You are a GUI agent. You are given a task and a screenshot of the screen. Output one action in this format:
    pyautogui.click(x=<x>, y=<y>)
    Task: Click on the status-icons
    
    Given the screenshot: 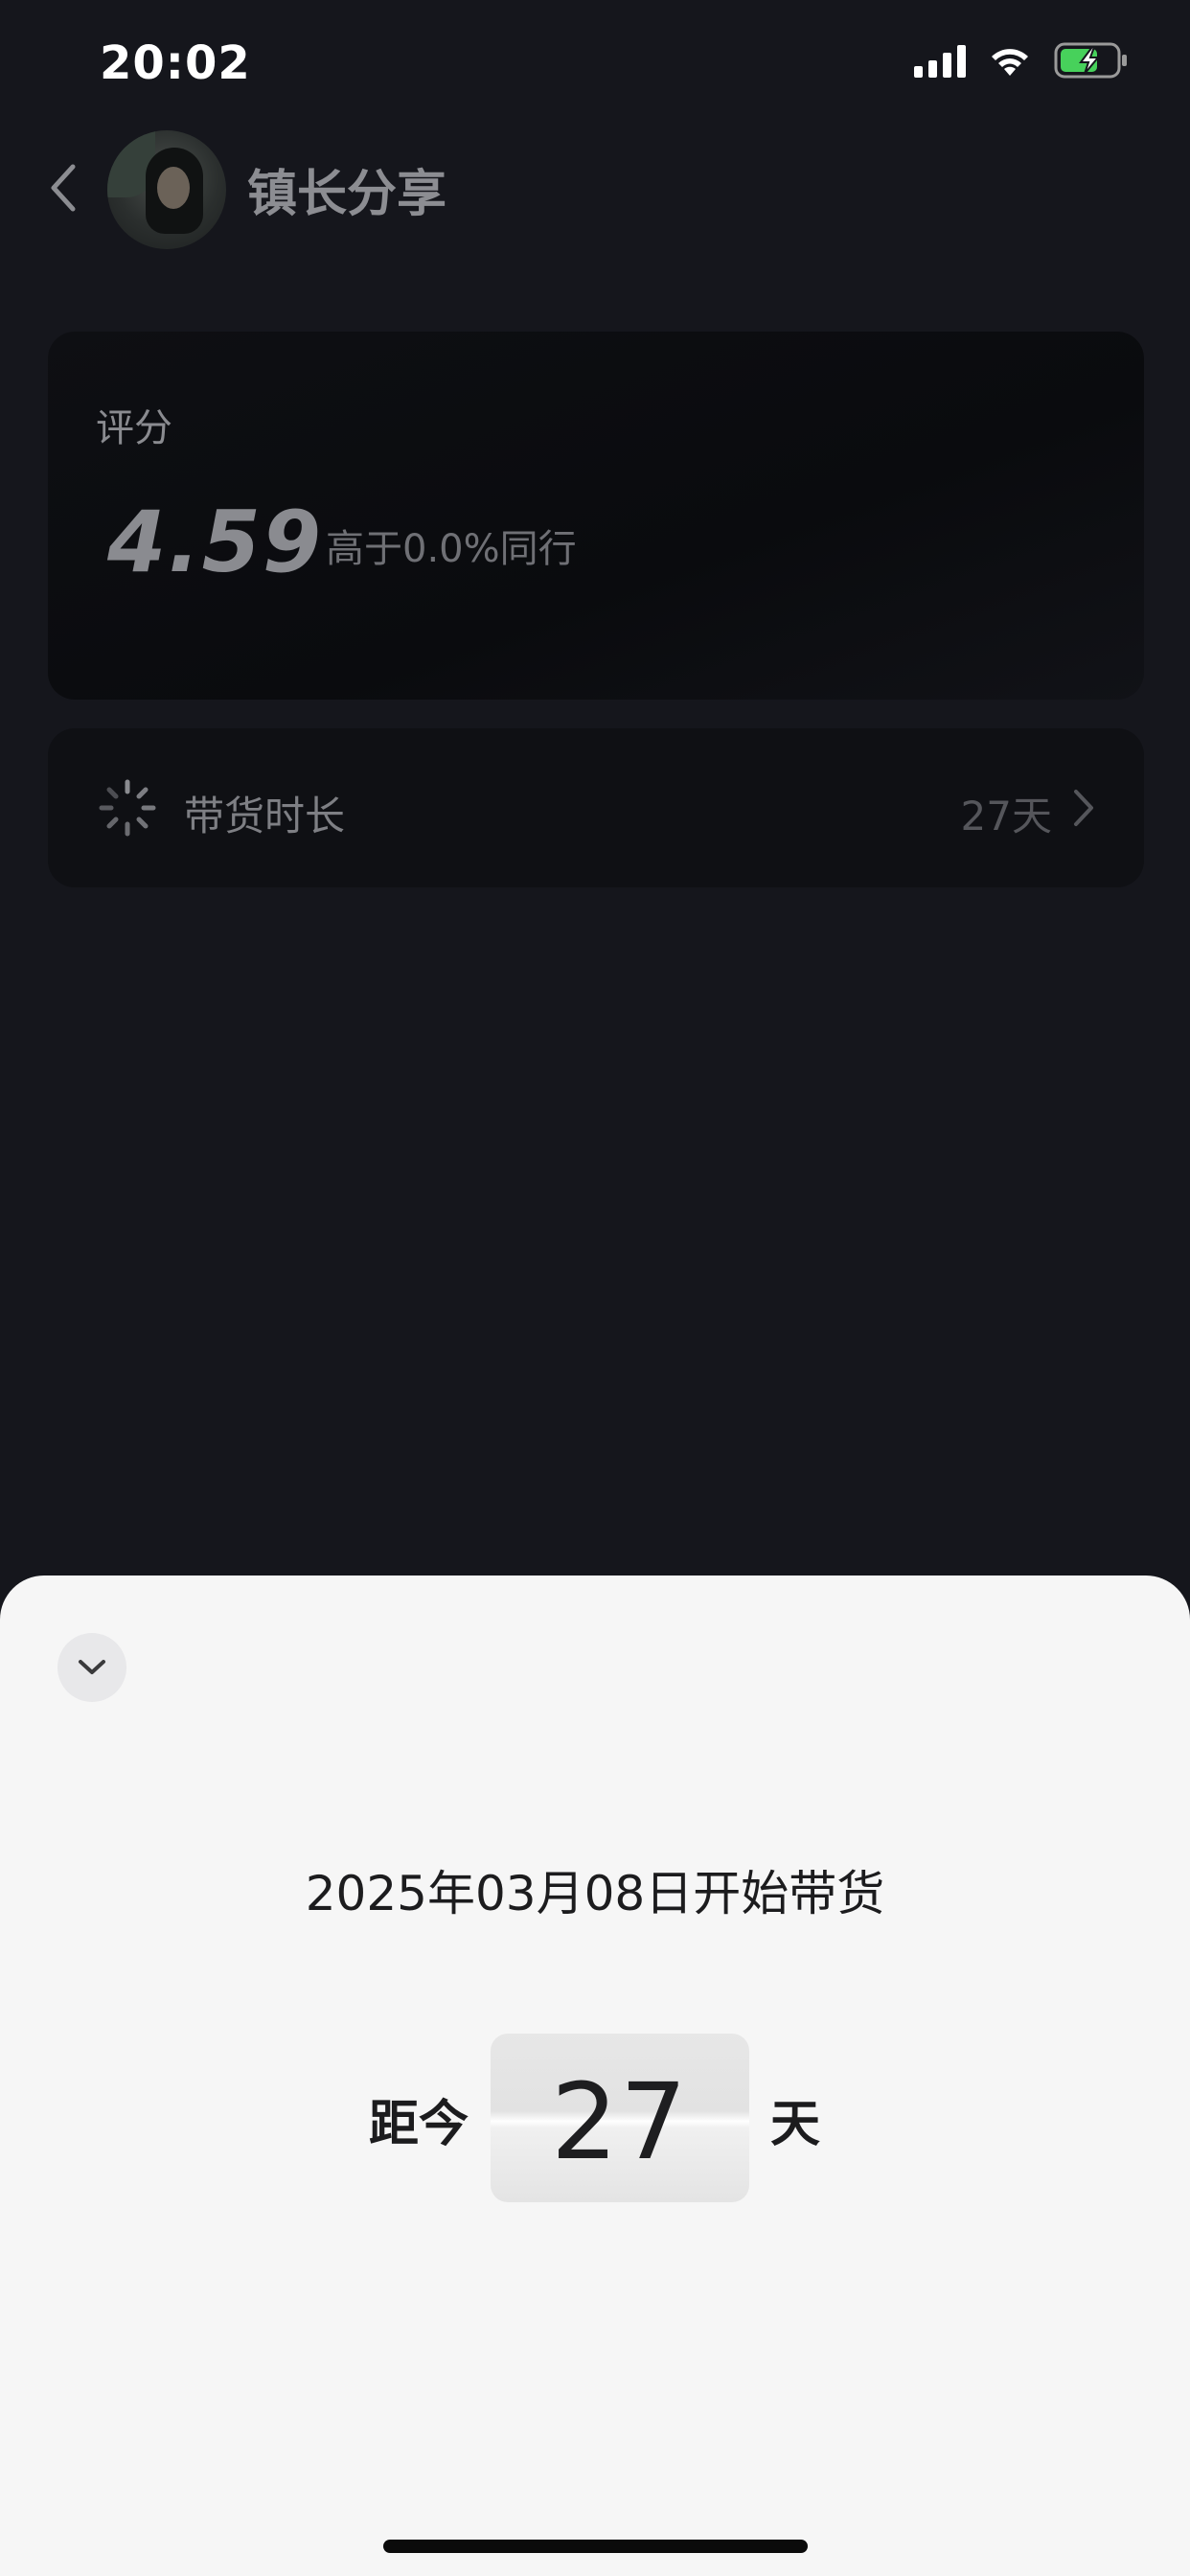 What is the action you would take?
    pyautogui.click(x=1021, y=60)
    